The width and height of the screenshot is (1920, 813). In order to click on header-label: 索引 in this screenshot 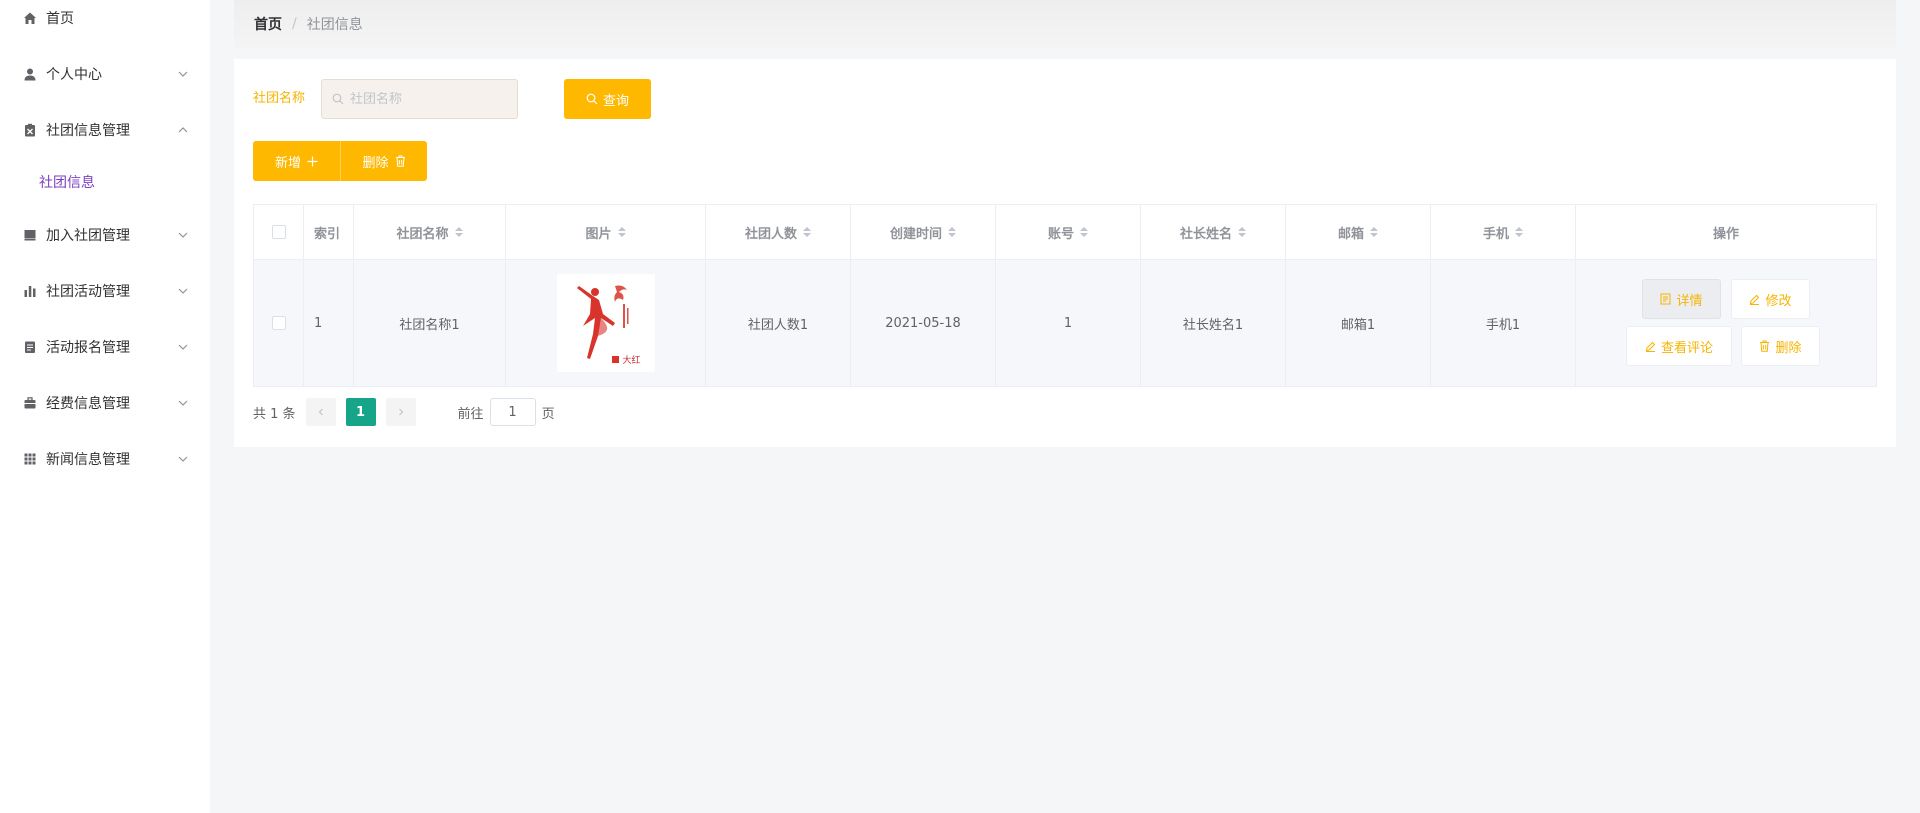, I will do `click(327, 234)`.